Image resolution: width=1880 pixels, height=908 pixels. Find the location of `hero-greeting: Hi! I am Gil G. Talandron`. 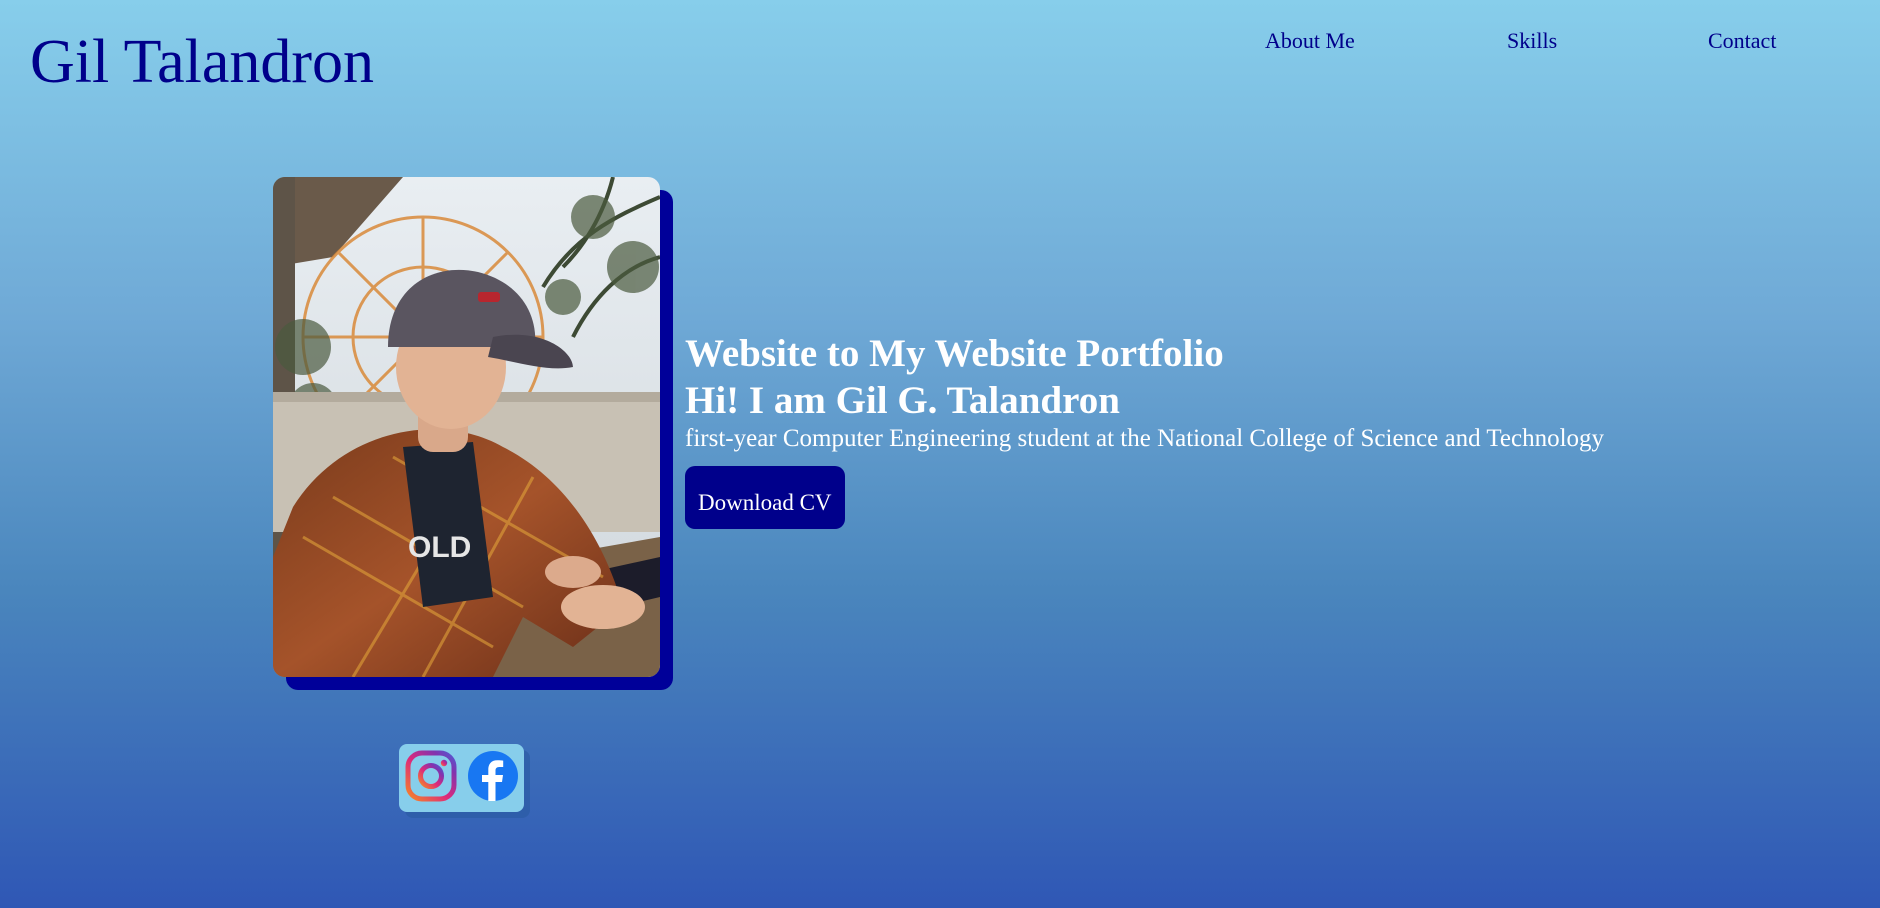

hero-greeting: Hi! I am Gil G. Talandron is located at coordinates (902, 400).